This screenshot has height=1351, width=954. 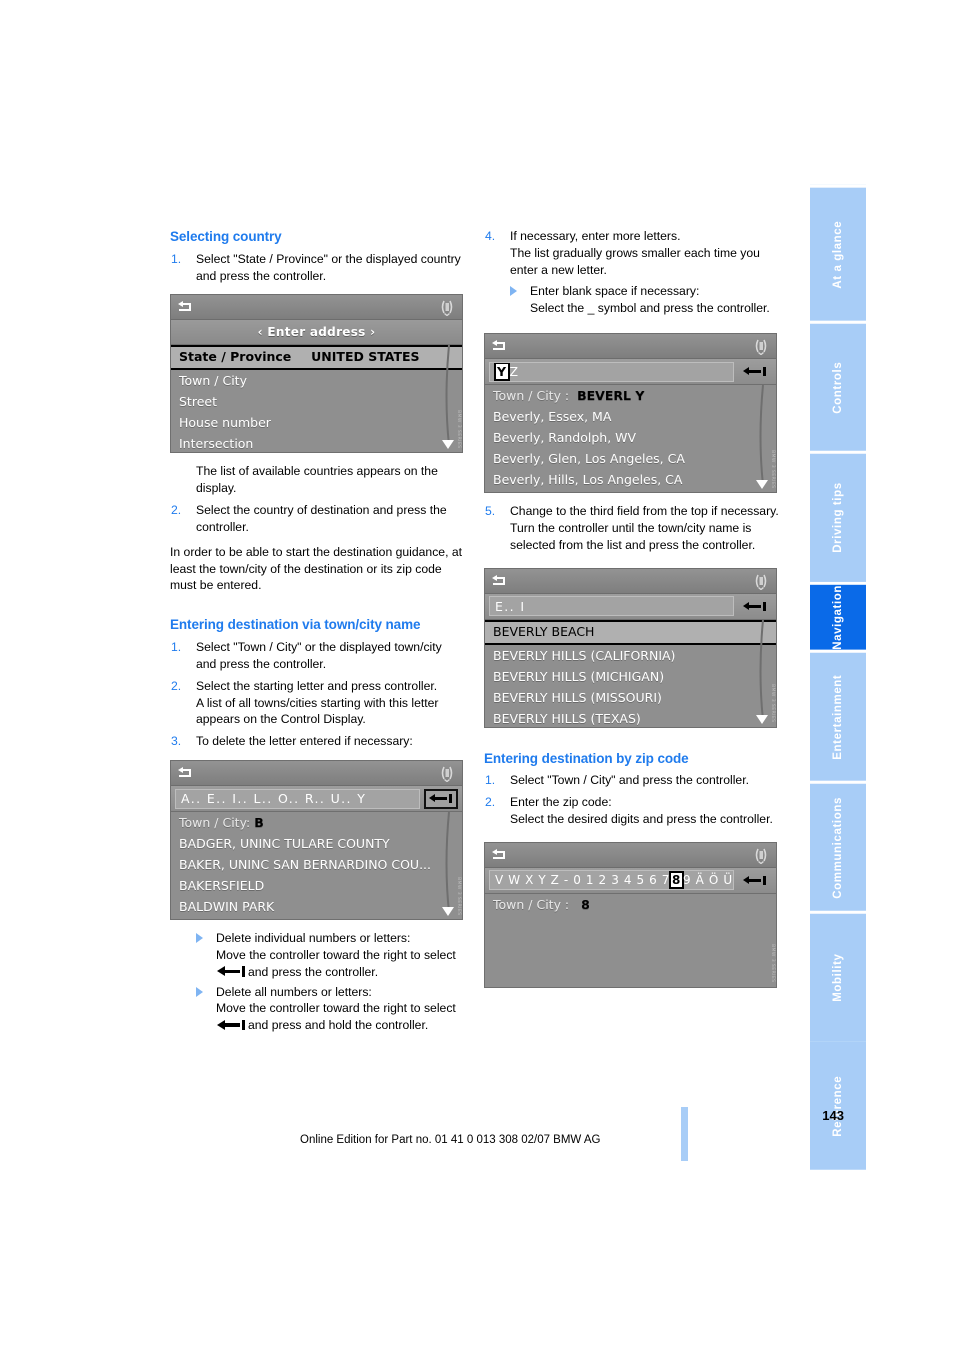 I want to click on keyboard-strip: YZ, so click(x=630, y=372).